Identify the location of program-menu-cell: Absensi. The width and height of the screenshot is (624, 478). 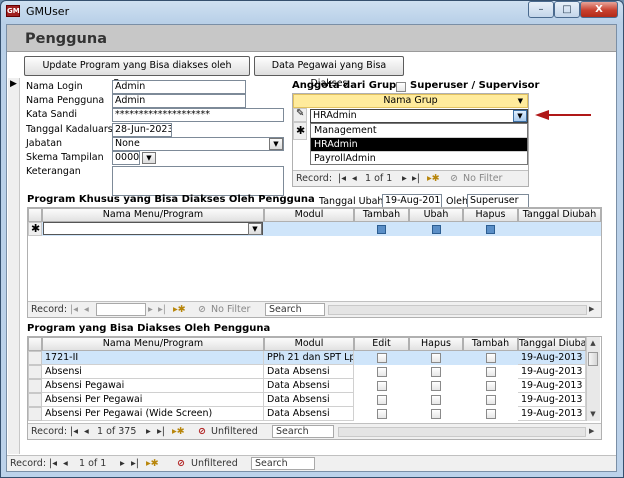
(153, 372).